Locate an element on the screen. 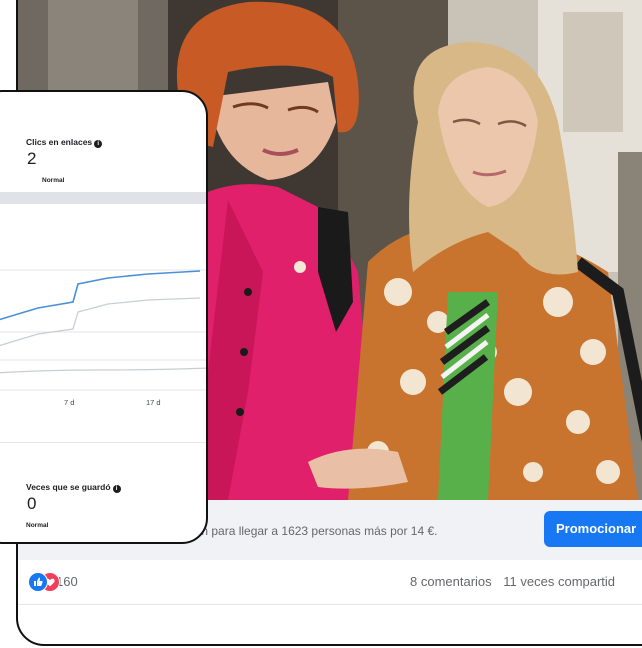 This screenshot has width=642, height=648. chart-line-secondary is located at coordinates (100, 322).